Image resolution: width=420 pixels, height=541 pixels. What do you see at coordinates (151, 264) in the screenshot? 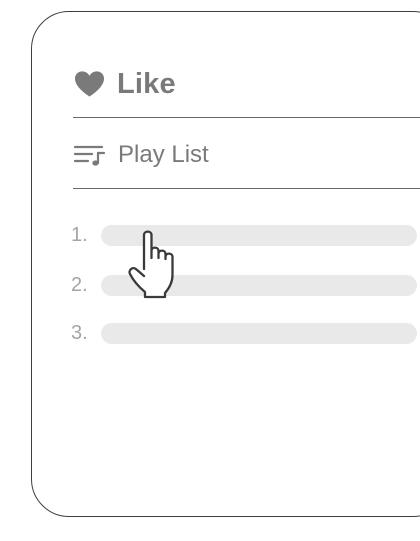
I see `hand-pointer-icon` at bounding box center [151, 264].